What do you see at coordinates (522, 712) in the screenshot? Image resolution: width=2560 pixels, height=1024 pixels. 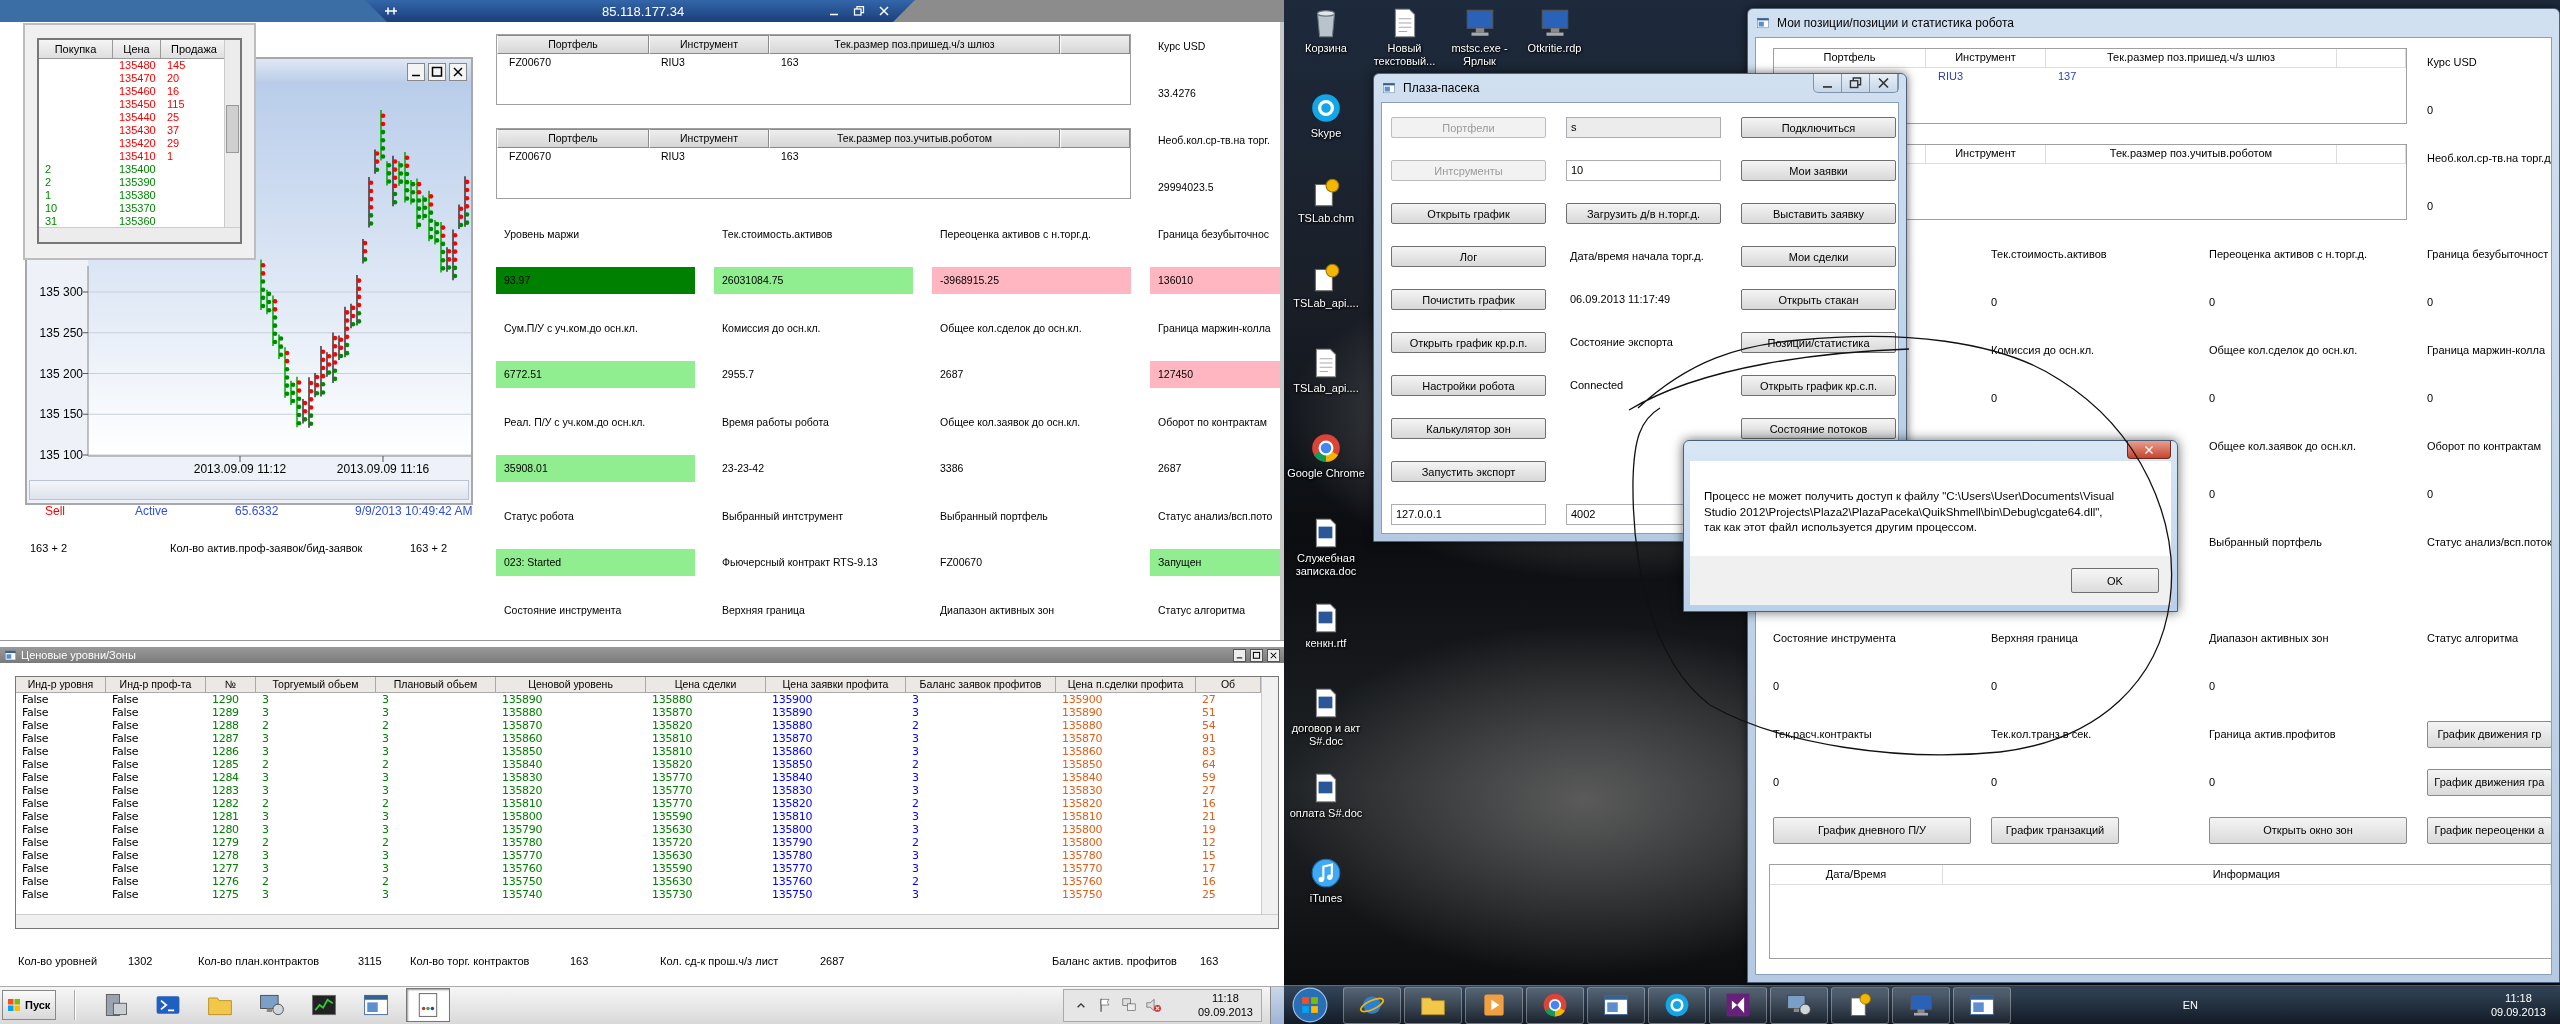 I see `table-cell-text: 135880` at bounding box center [522, 712].